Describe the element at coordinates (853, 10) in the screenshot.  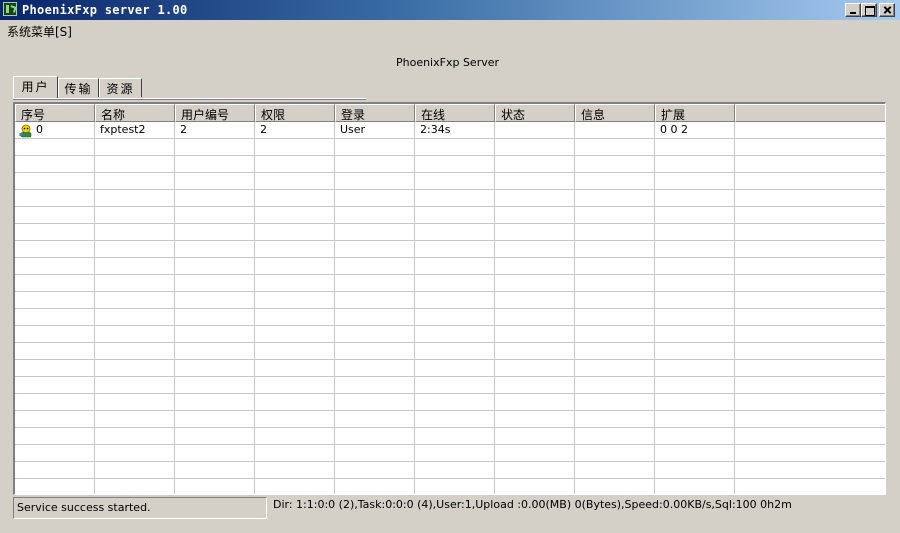
I see `minimize-icon` at that location.